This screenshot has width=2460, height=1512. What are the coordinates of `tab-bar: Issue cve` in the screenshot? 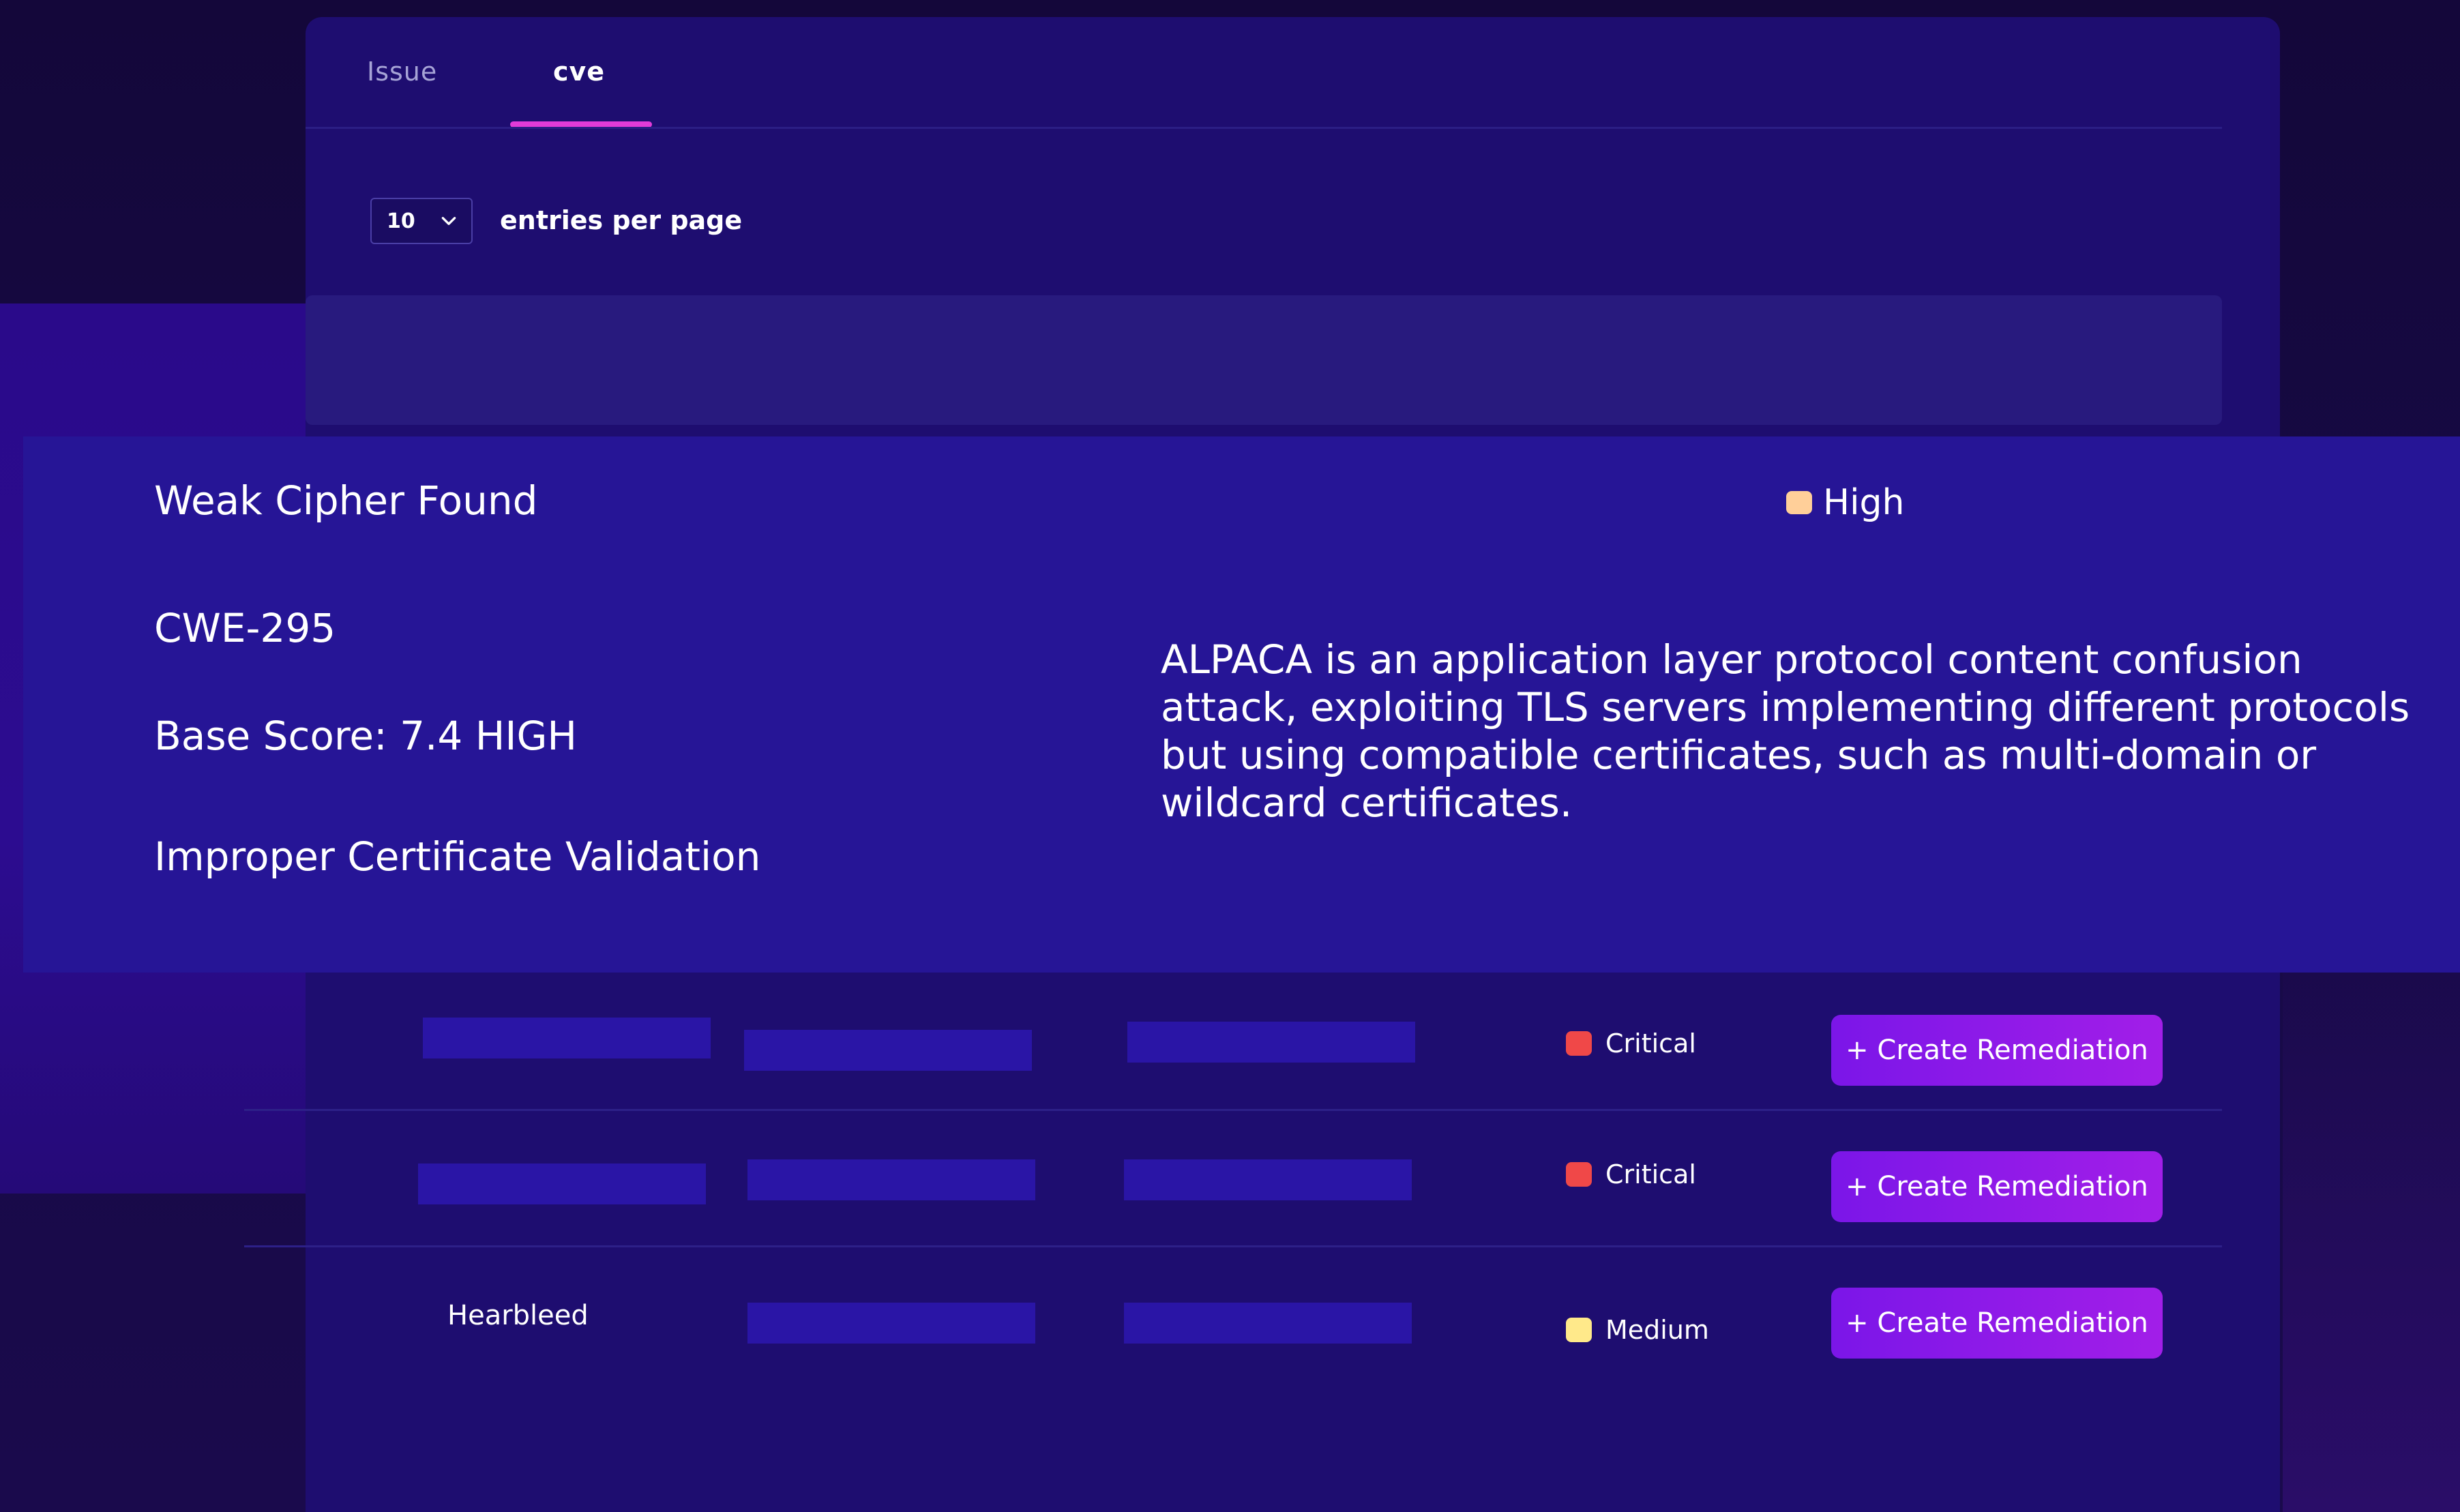 It's located at (1293, 82).